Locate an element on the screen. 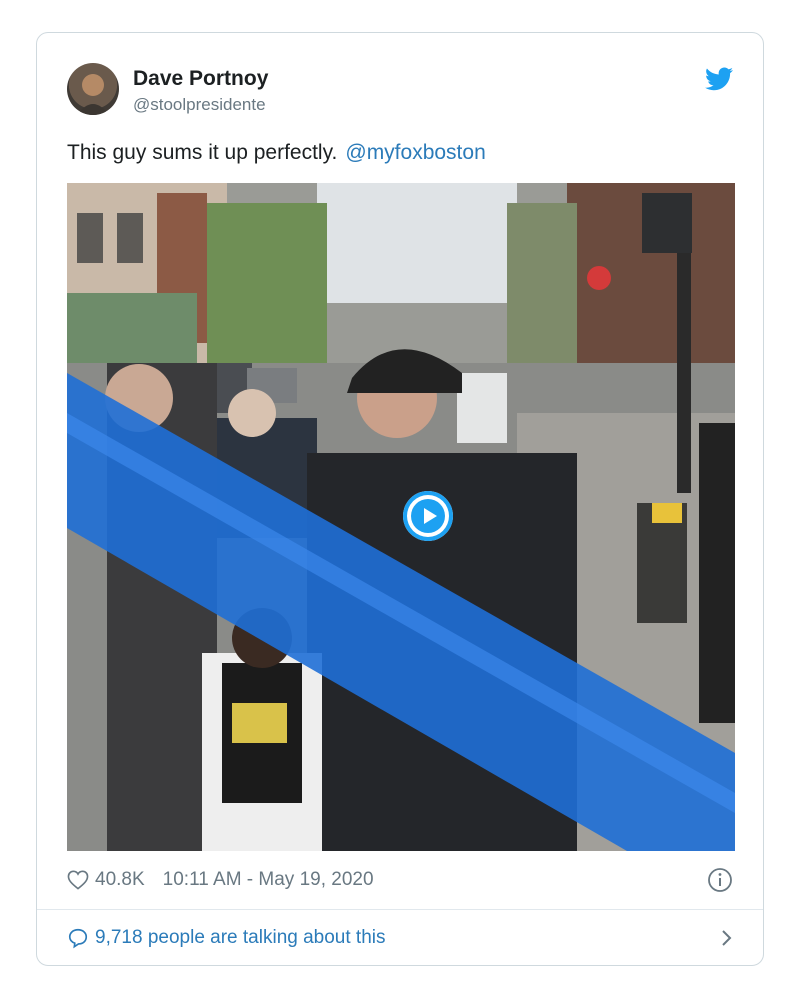 The height and width of the screenshot is (1004, 800). info-icon is located at coordinates (720, 880).